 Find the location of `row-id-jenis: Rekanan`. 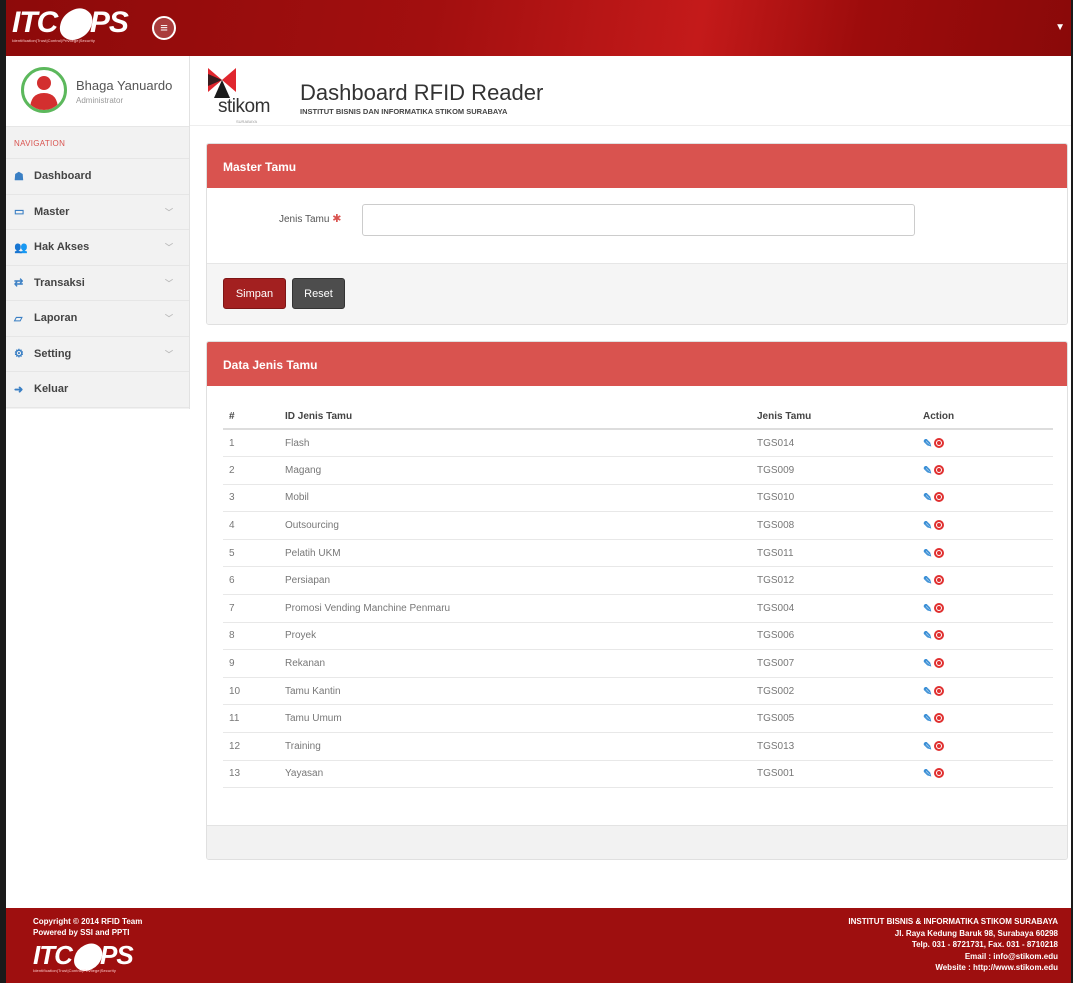

row-id-jenis: Rekanan is located at coordinates (515, 663).